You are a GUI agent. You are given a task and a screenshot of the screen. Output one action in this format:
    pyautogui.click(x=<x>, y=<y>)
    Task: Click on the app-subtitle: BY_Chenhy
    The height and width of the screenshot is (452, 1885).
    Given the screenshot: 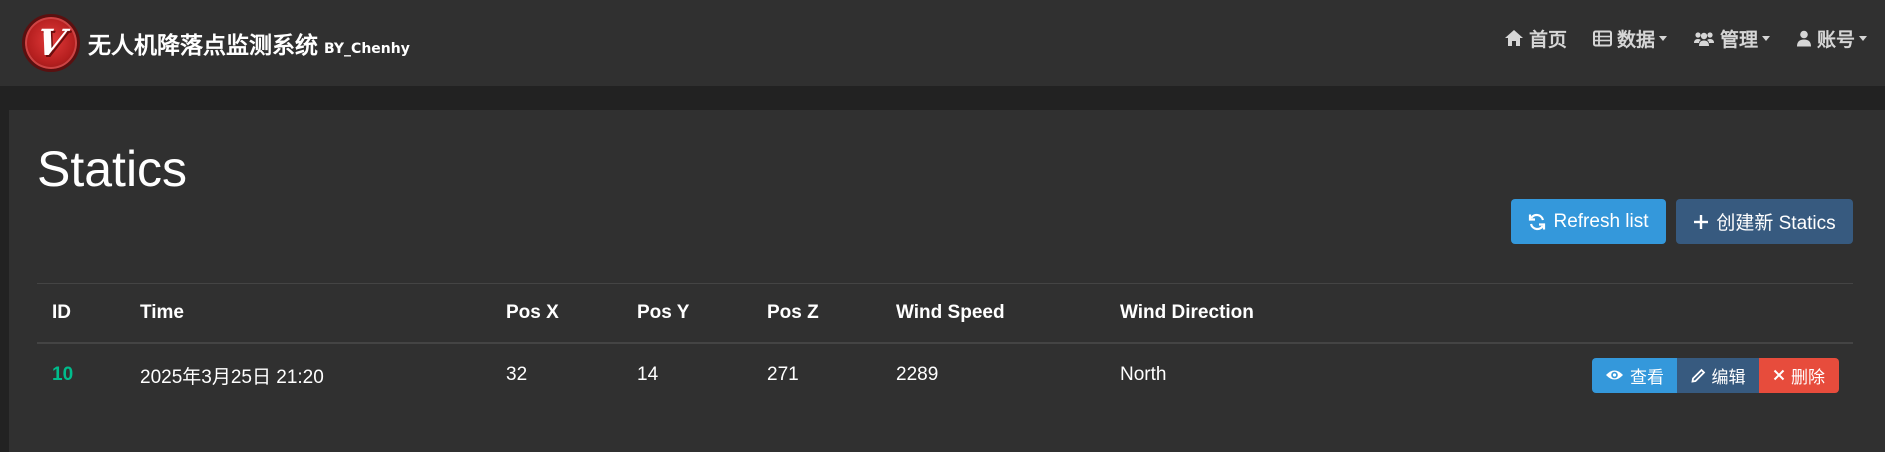 What is the action you would take?
    pyautogui.click(x=367, y=49)
    